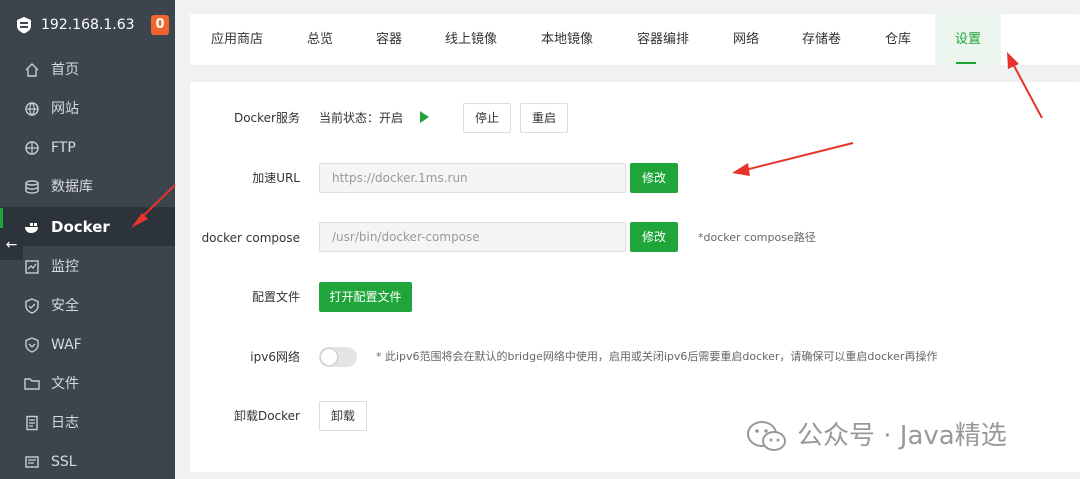  I want to click on arrow-to-docker-menu, so click(153, 206).